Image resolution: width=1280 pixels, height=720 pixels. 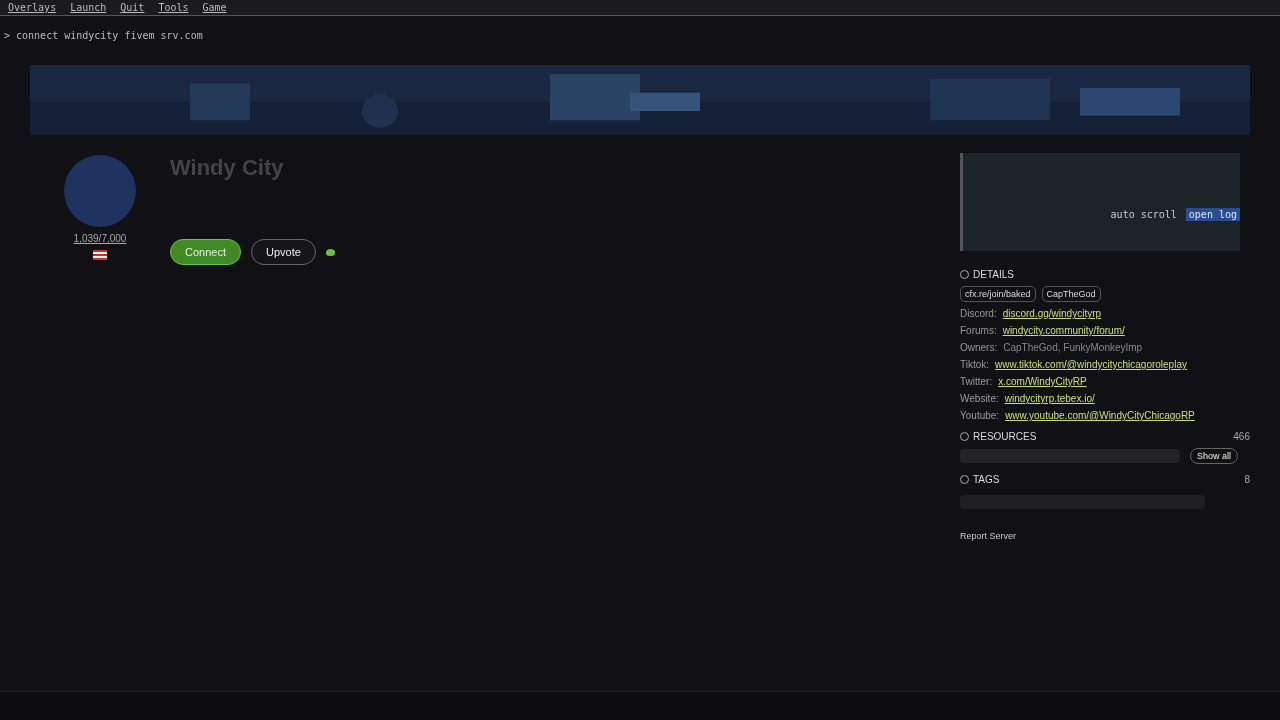 I want to click on detail-label: Youtube:, so click(x=980, y=415).